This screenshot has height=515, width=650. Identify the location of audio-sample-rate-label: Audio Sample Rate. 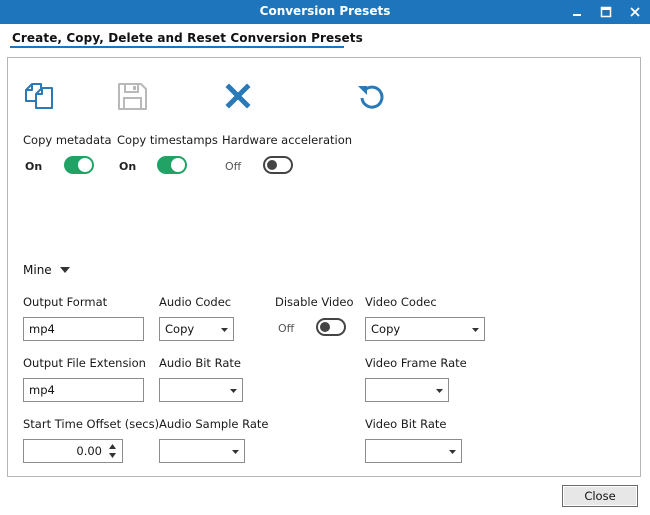
(214, 424).